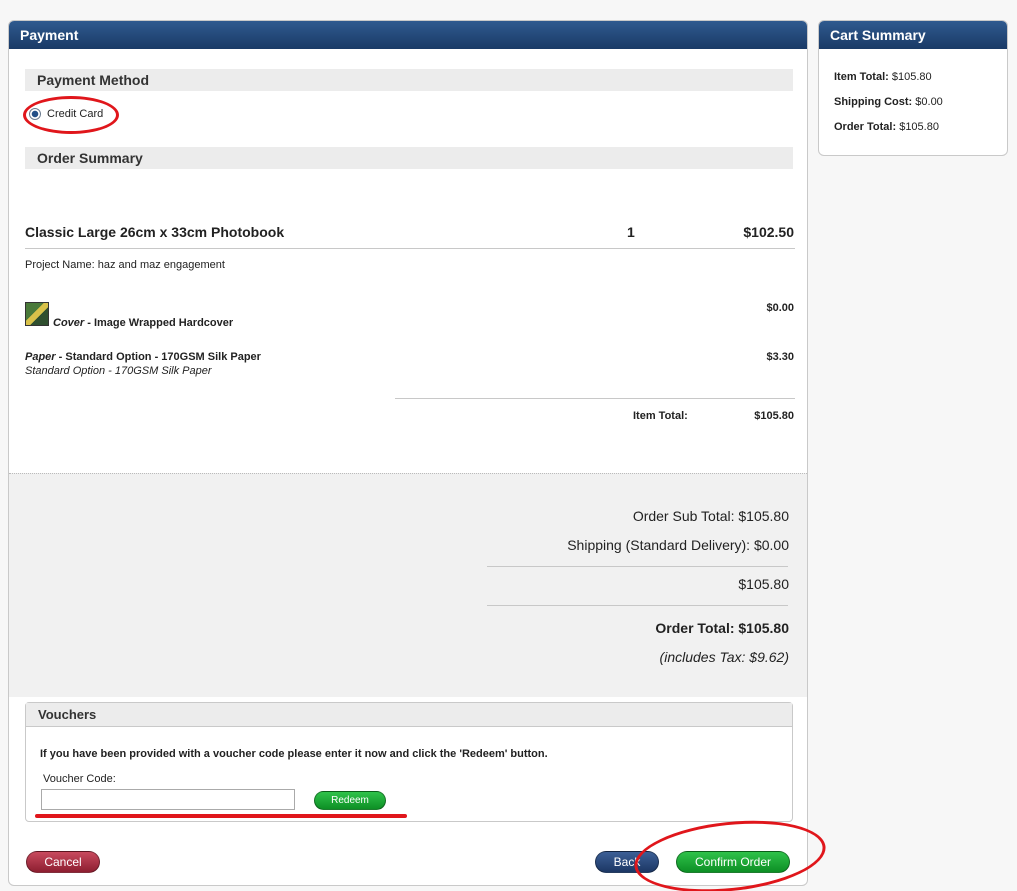 This screenshot has height=891, width=1017. I want to click on annotation-underline-voucher, so click(221, 816).